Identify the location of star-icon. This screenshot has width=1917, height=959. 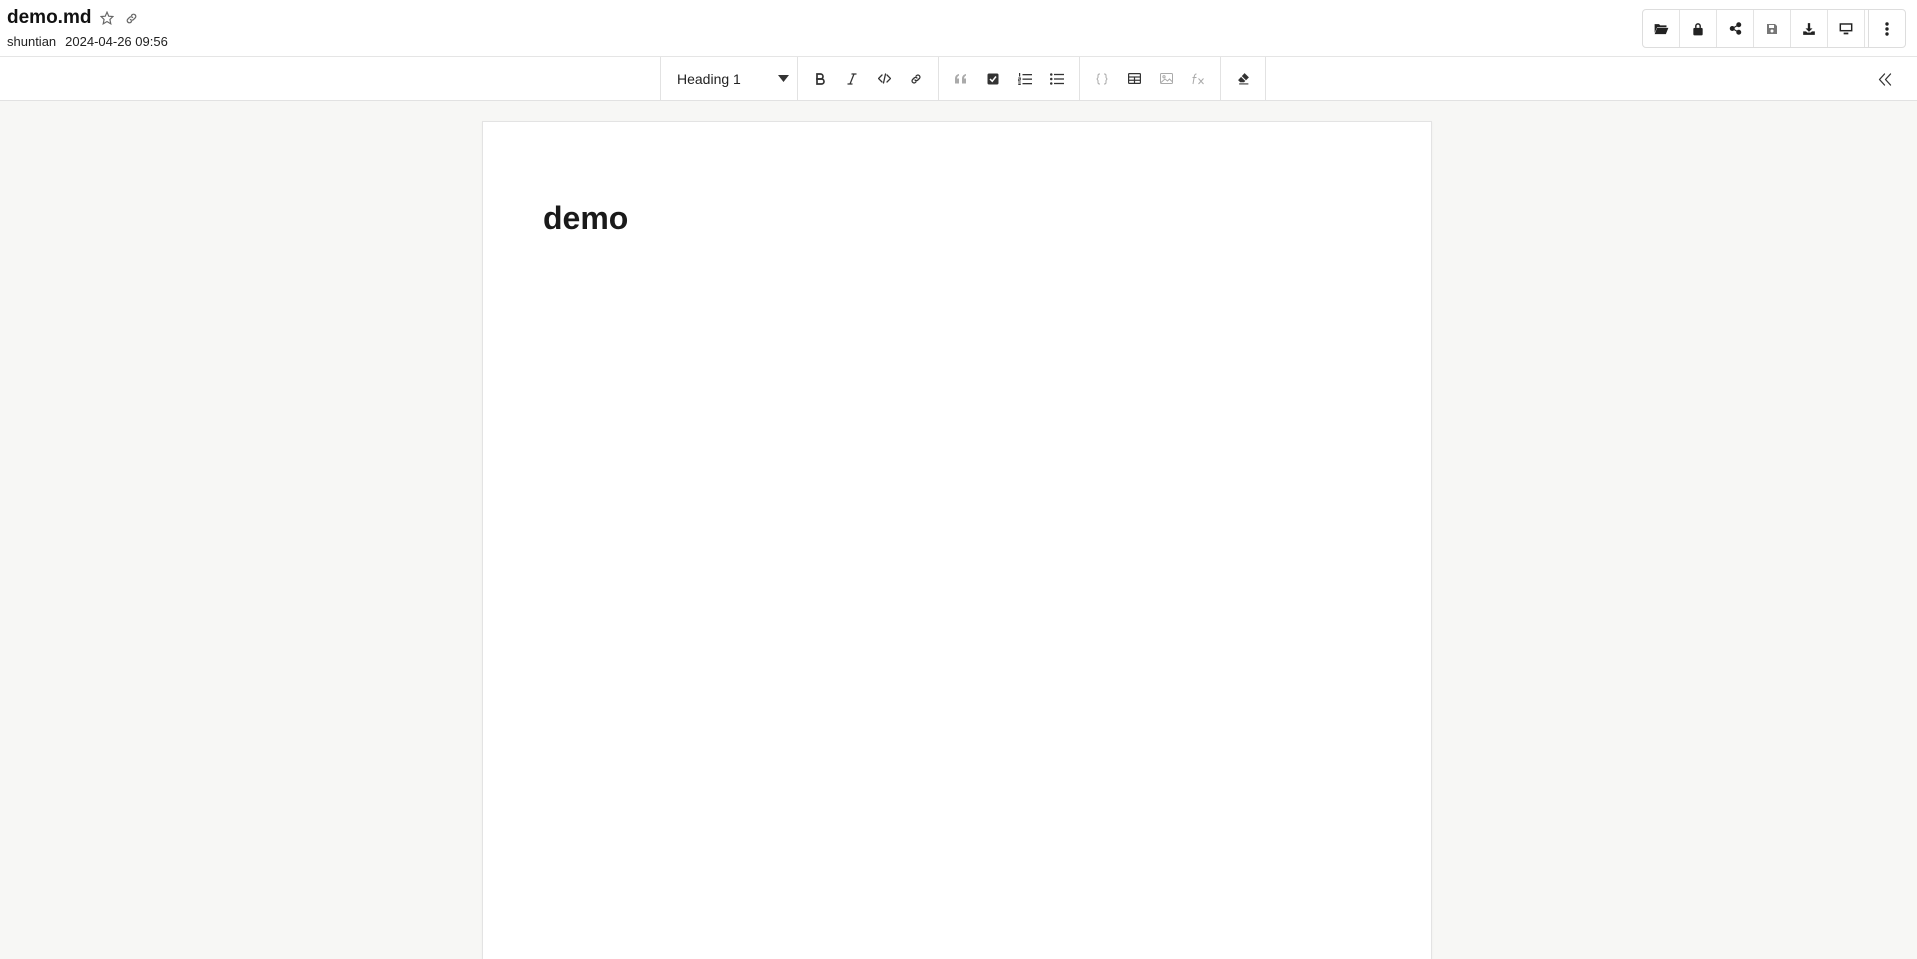
(107, 18).